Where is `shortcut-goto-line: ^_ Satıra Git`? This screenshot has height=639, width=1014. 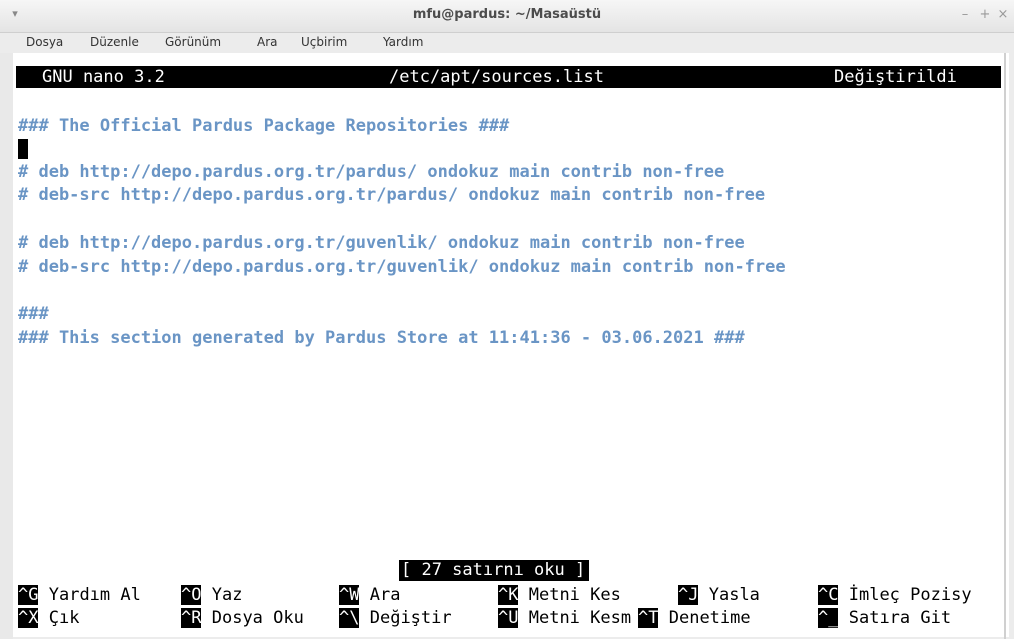
shortcut-goto-line: ^_ Satıra Git is located at coordinates (885, 618).